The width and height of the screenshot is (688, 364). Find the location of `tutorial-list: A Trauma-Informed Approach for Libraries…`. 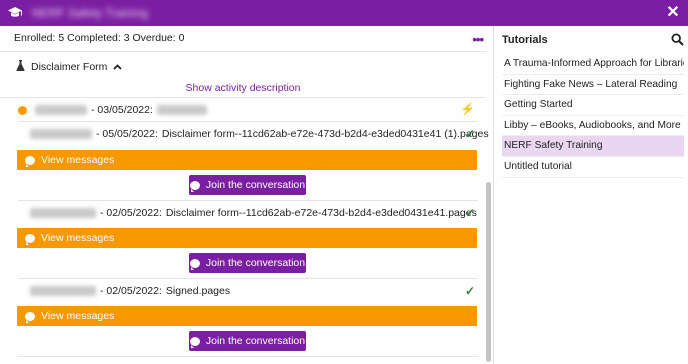

tutorial-list: A Trauma-Informed Approach for Libraries… is located at coordinates (593, 116).